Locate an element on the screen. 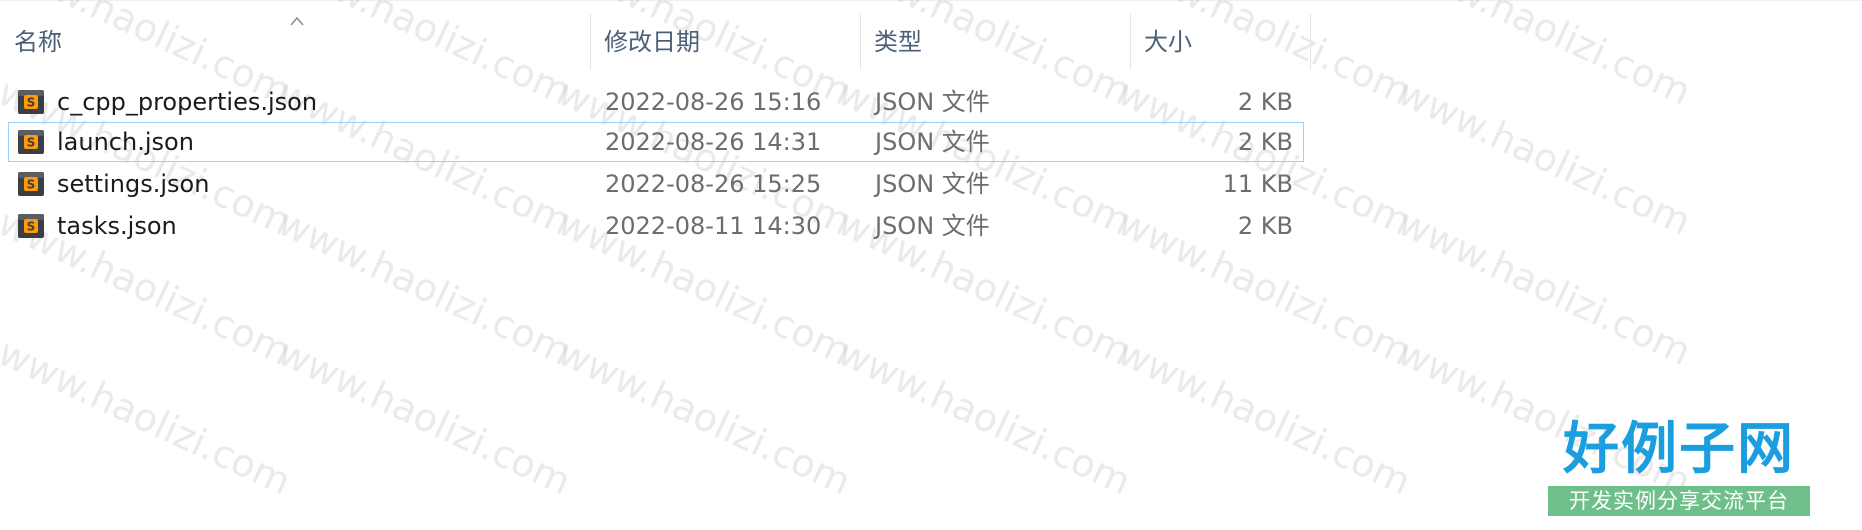 The width and height of the screenshot is (1862, 530). file-name: c_cpp_properties.json is located at coordinates (187, 102).